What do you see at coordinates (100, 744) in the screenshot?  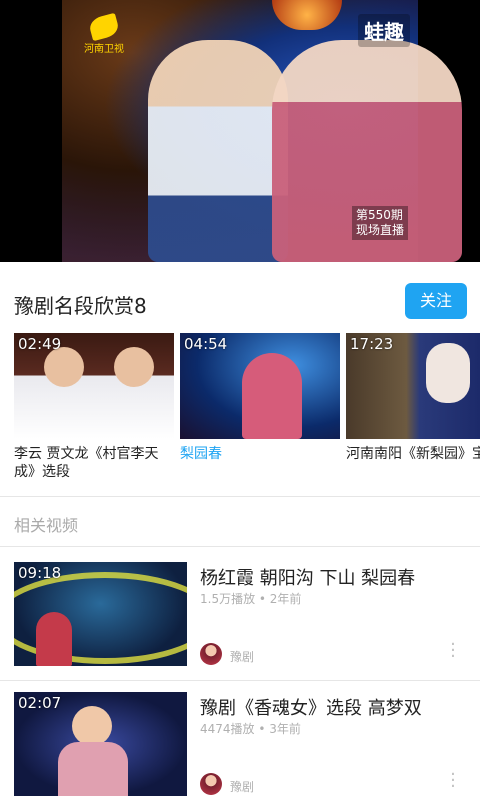 I see `video-thumbnail: 02:07` at bounding box center [100, 744].